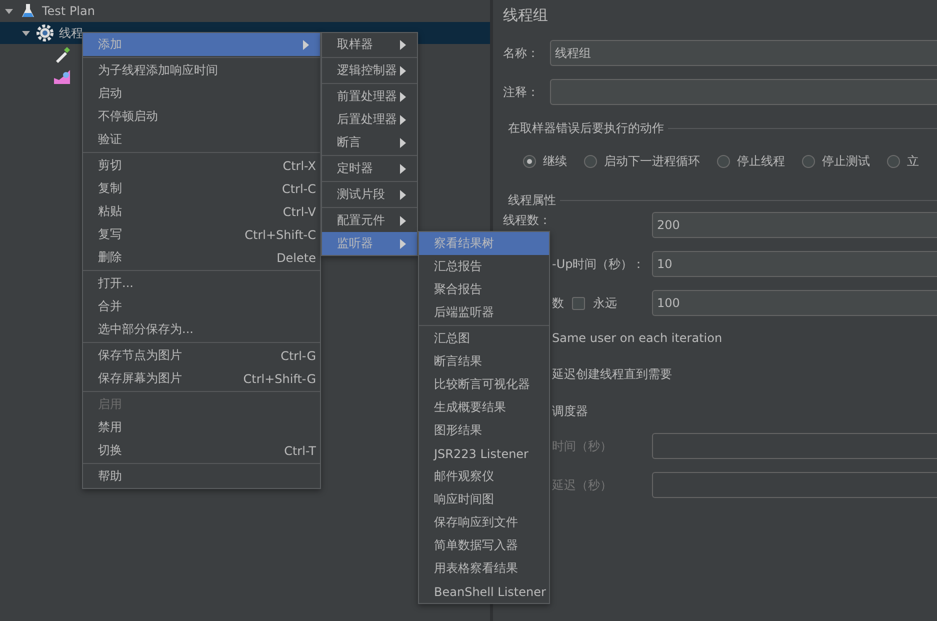 The image size is (937, 621). I want to click on field-label: 线程数：, so click(527, 220).